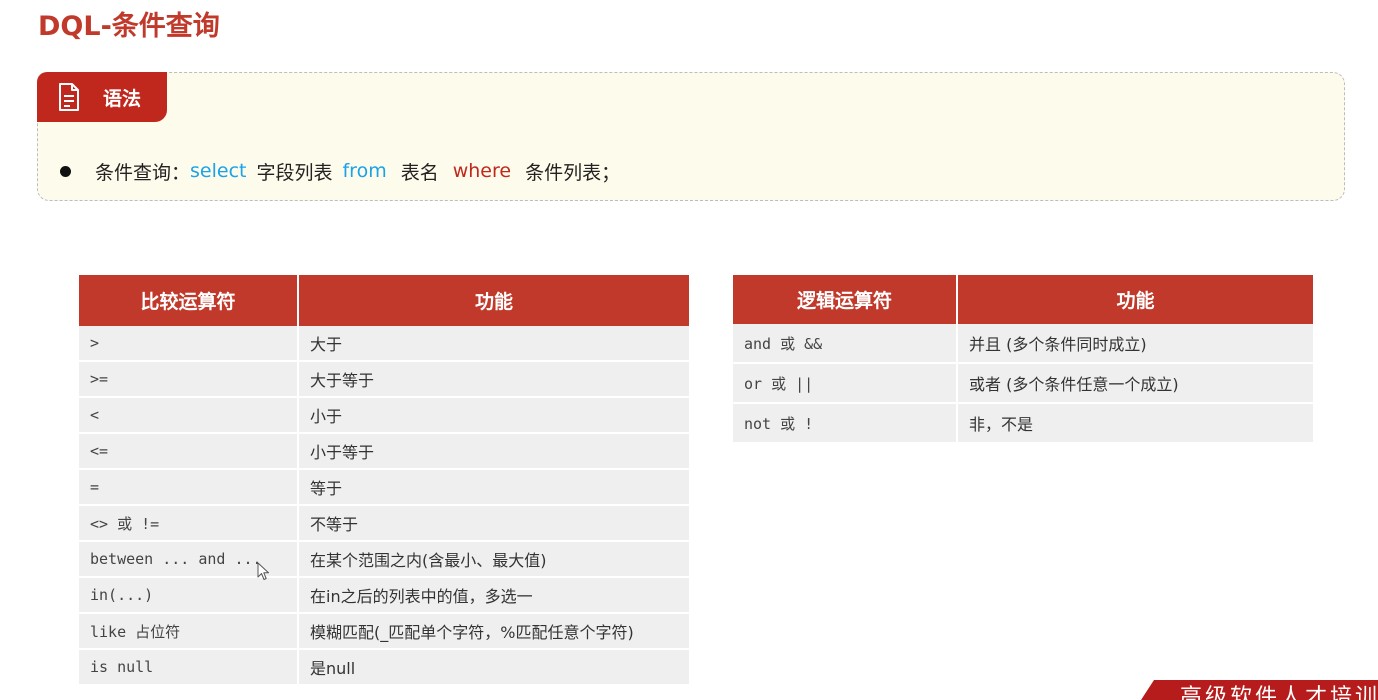  I want to click on document-icon, so click(69, 97).